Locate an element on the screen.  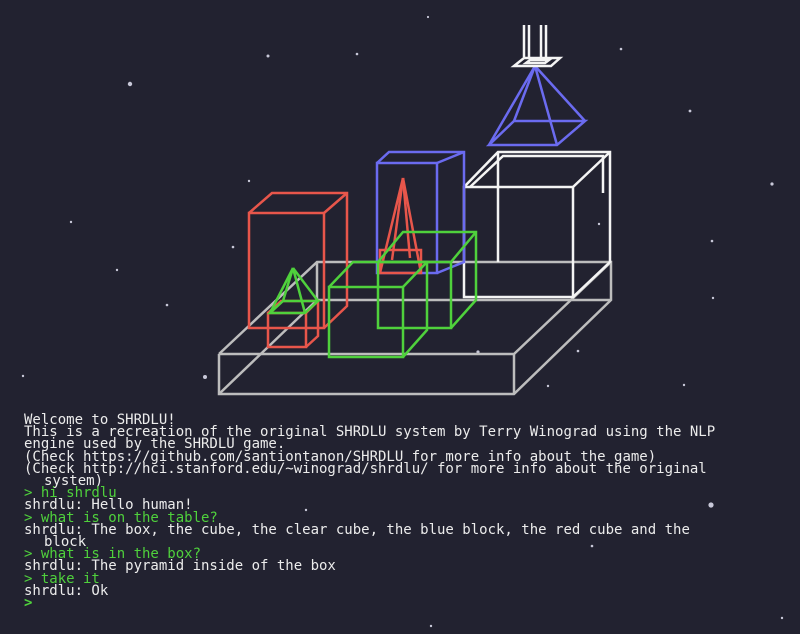
green-pyramid is located at coordinates (294, 291).